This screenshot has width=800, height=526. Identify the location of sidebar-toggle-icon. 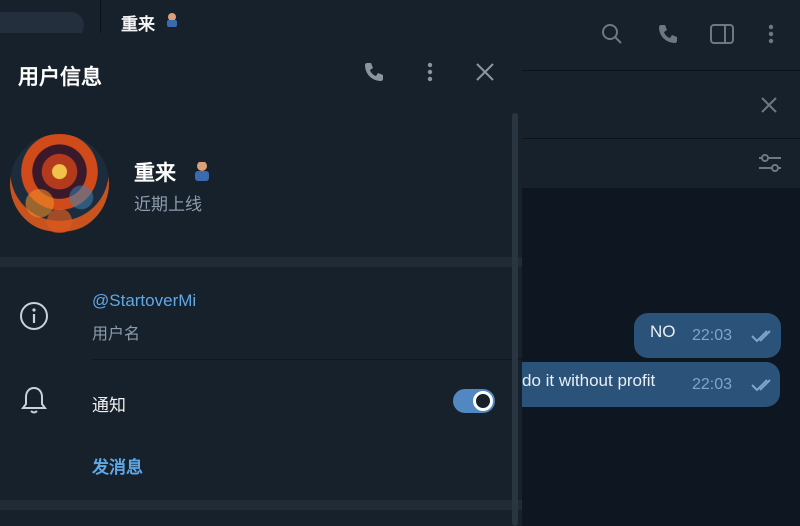
(722, 34).